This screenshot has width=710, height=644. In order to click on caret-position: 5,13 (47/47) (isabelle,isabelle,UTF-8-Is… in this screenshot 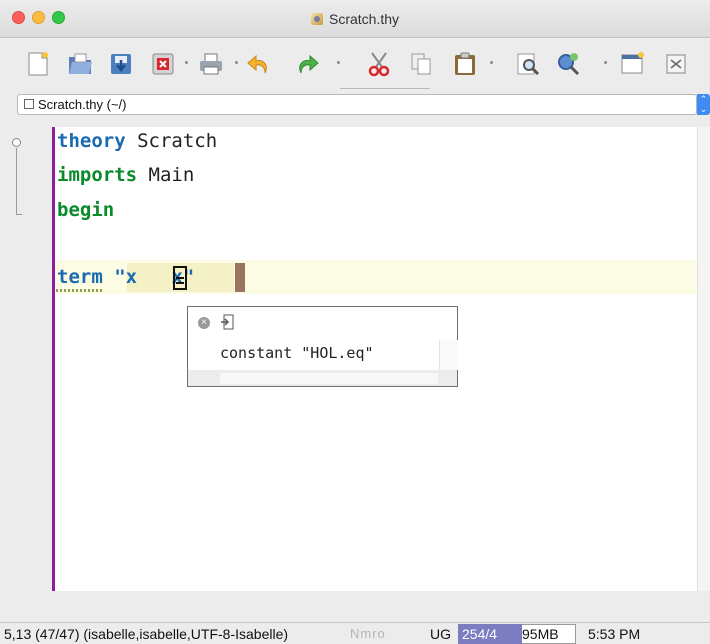, I will do `click(146, 634)`.